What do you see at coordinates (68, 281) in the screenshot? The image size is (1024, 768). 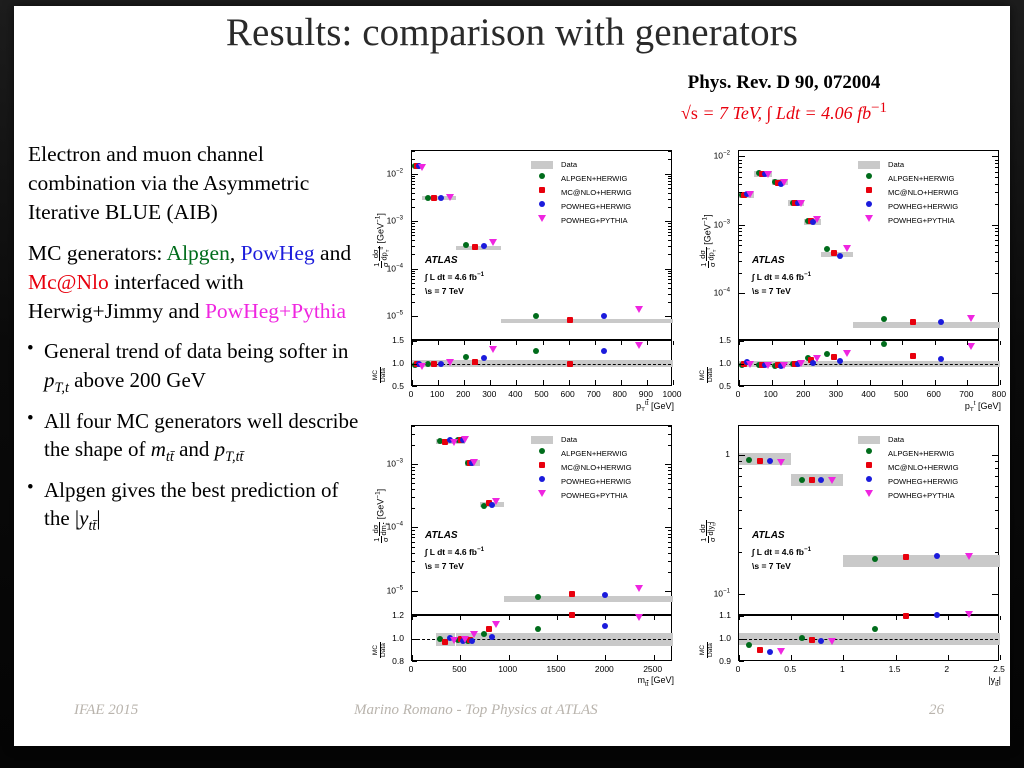 I see `generator-mcnlo: Mc@Nlo` at bounding box center [68, 281].